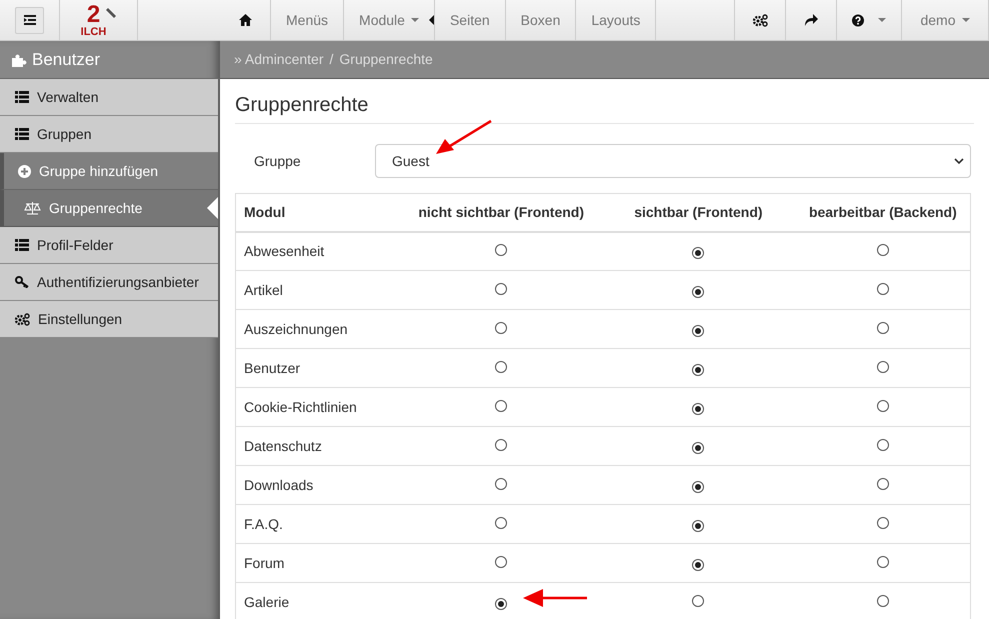 Image resolution: width=989 pixels, height=619 pixels. What do you see at coordinates (883, 213) in the screenshot?
I see `column-header: bearbeitbar (Backend)` at bounding box center [883, 213].